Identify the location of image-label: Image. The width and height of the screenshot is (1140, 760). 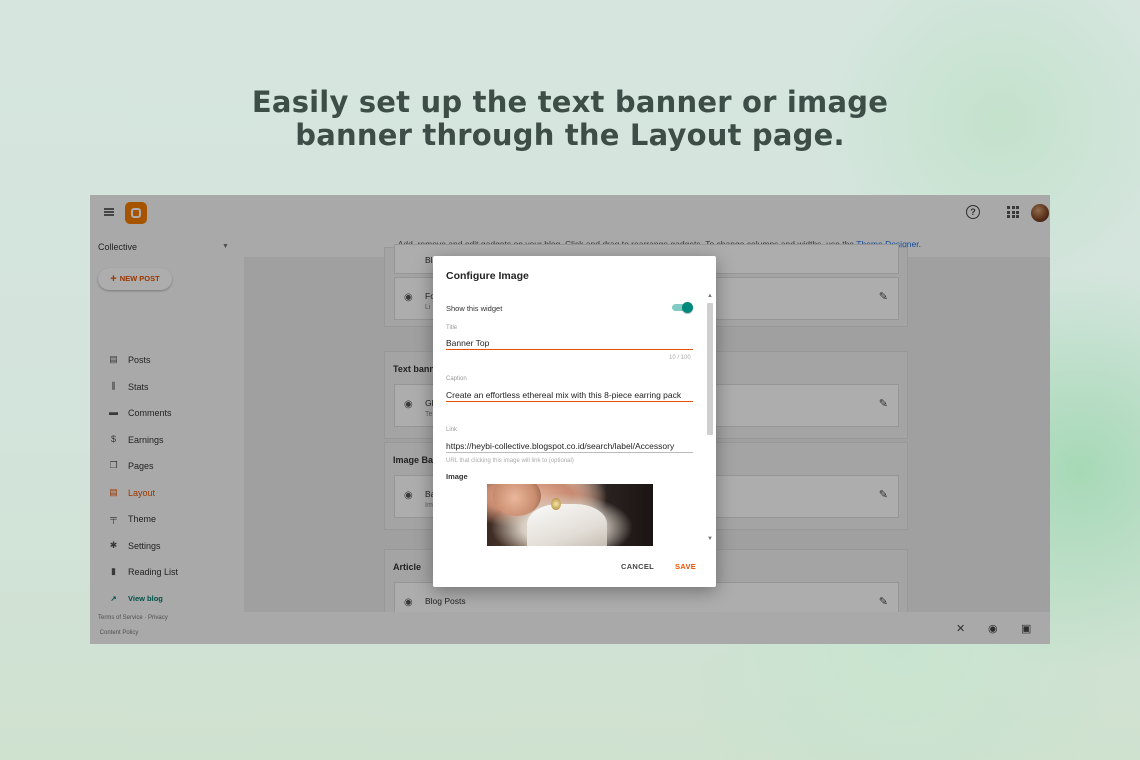
(457, 476).